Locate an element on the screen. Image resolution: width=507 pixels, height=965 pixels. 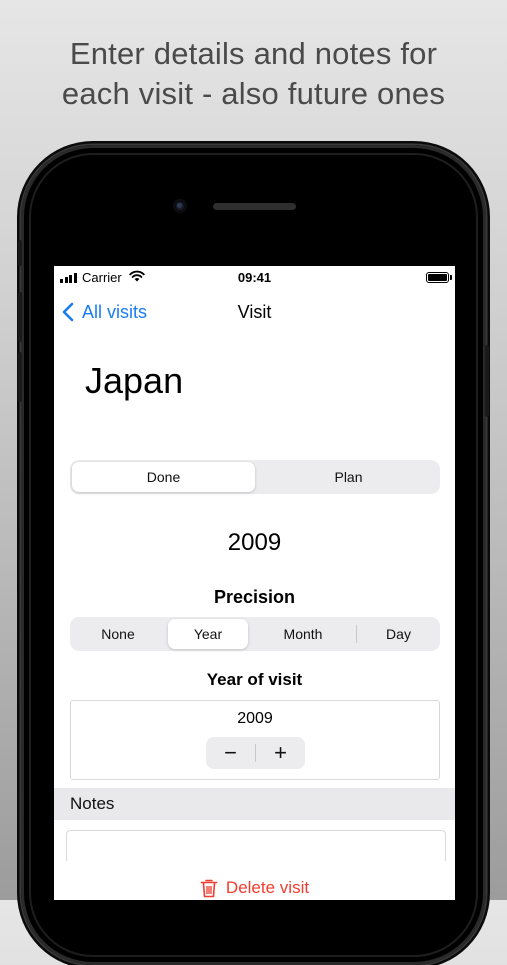
segment-year: Year is located at coordinates (208, 634).